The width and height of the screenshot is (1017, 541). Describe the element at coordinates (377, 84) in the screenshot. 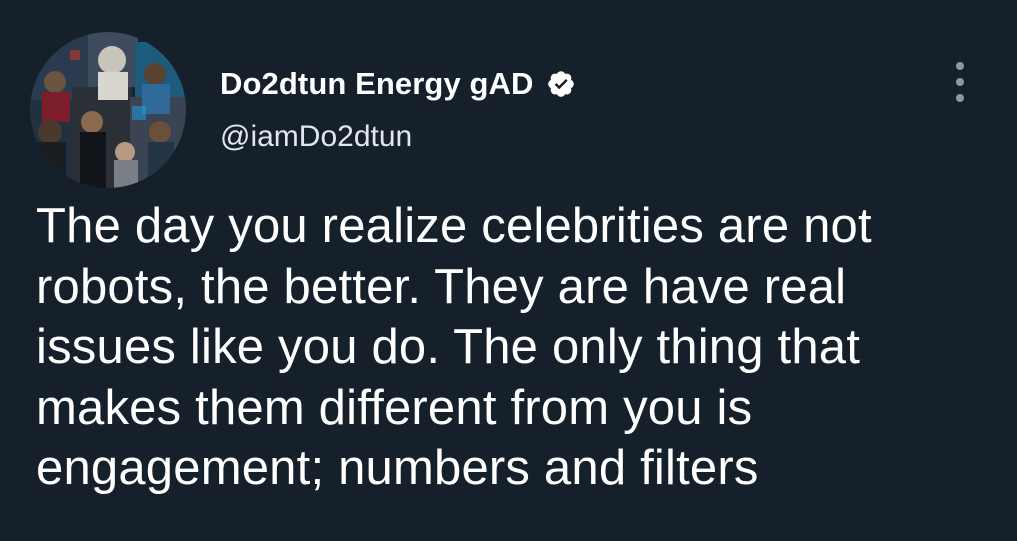

I see `author-display-name: Do2dtun Energy gAD` at that location.